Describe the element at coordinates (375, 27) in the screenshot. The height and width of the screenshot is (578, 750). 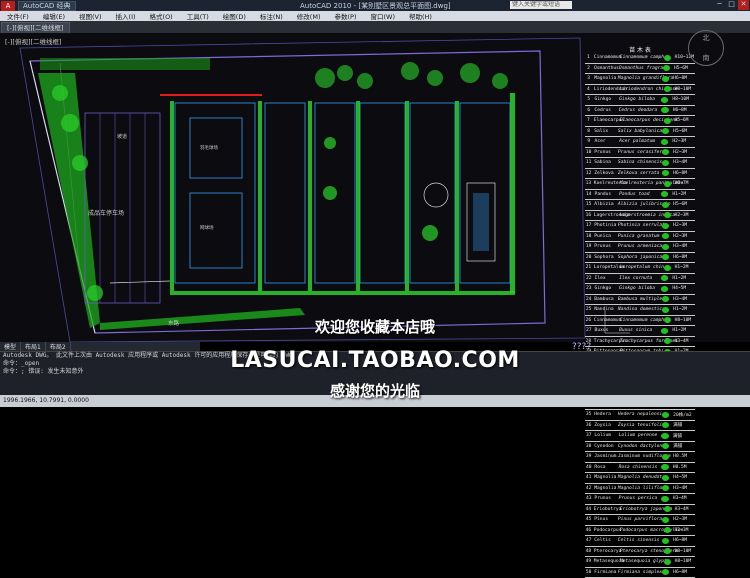
I see `document-tab-bar: [-][俯视][二维线框]` at that location.